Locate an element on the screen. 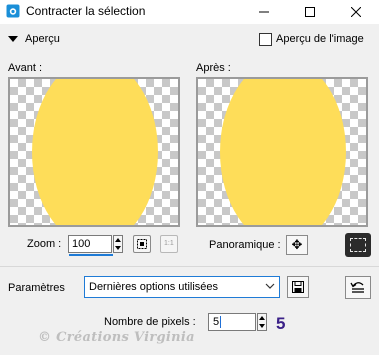 The image size is (379, 355). watermark: © Créations Virginia is located at coordinates (116, 337).